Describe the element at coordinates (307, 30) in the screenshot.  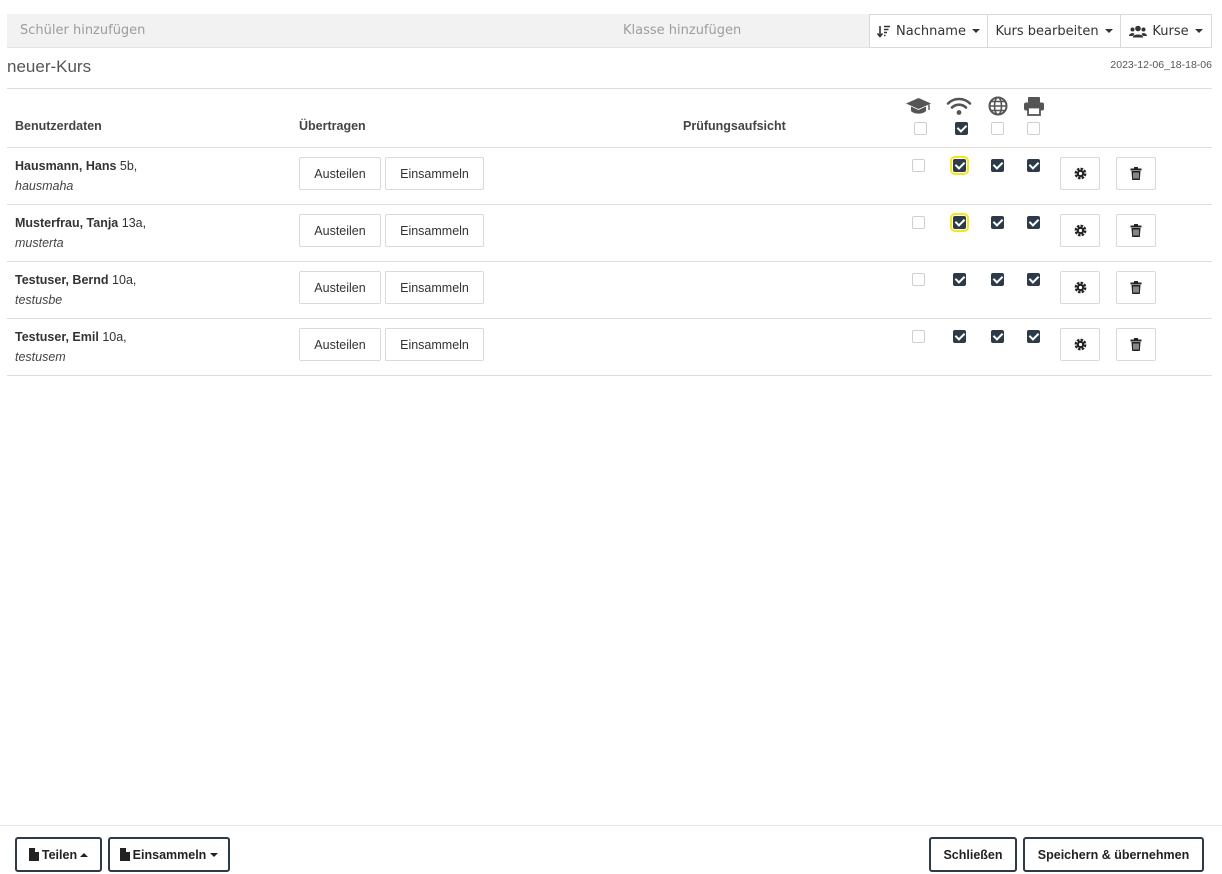
I see `add-student-input` at that location.